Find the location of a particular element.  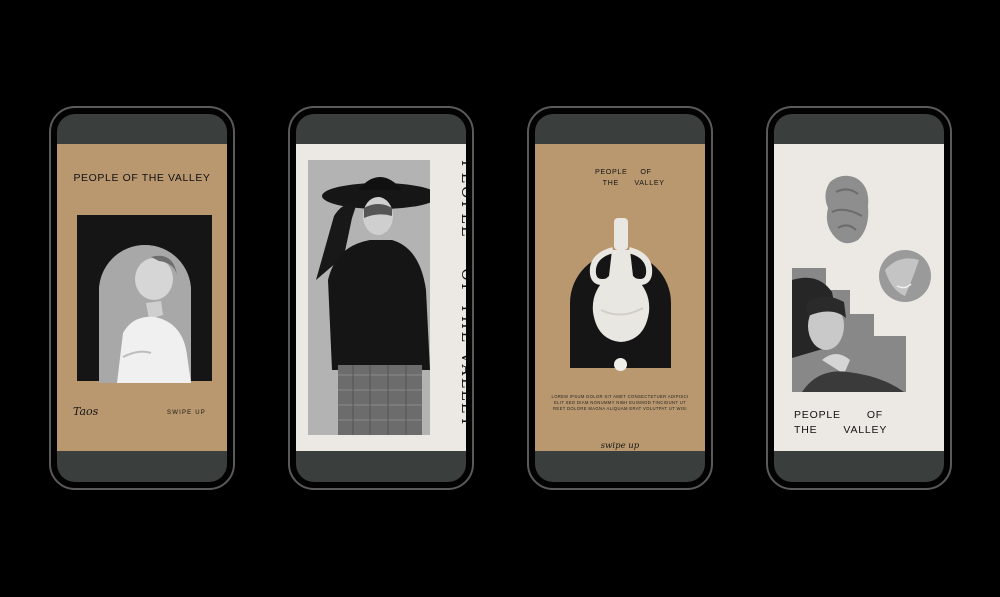

vase-image is located at coordinates (621, 280).